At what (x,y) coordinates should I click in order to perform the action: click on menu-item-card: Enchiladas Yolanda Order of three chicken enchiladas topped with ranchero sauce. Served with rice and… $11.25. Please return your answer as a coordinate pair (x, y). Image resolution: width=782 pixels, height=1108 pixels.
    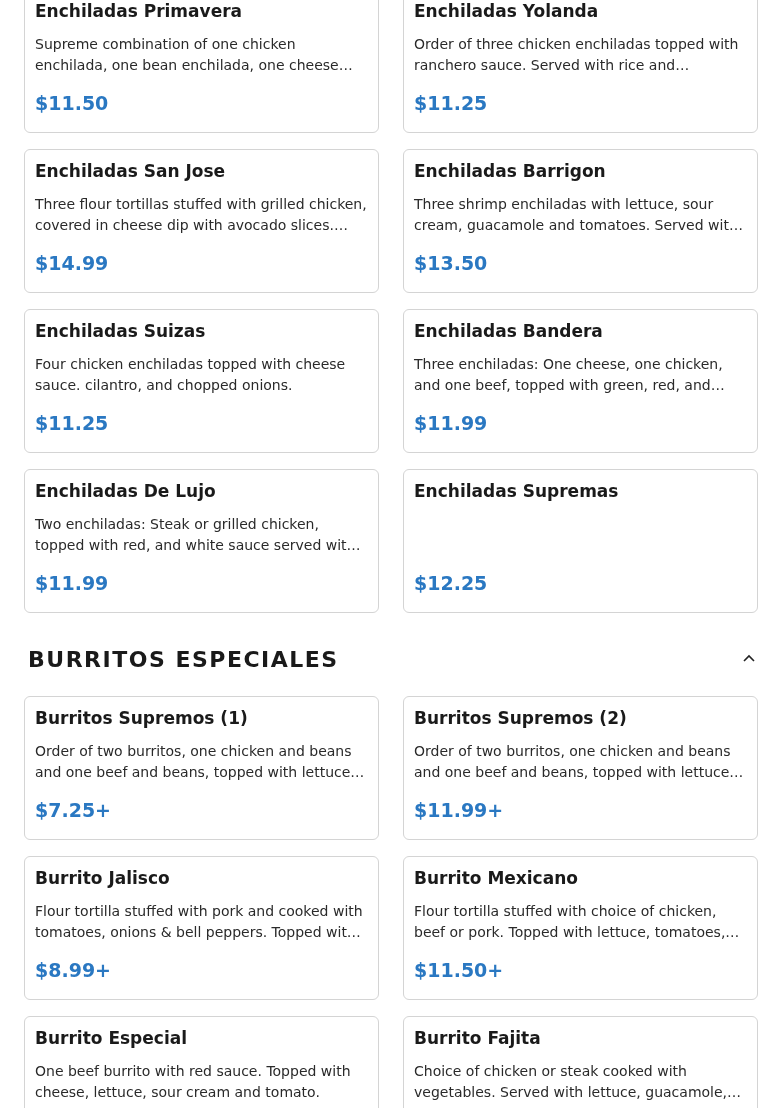
    Looking at the image, I should click on (580, 66).